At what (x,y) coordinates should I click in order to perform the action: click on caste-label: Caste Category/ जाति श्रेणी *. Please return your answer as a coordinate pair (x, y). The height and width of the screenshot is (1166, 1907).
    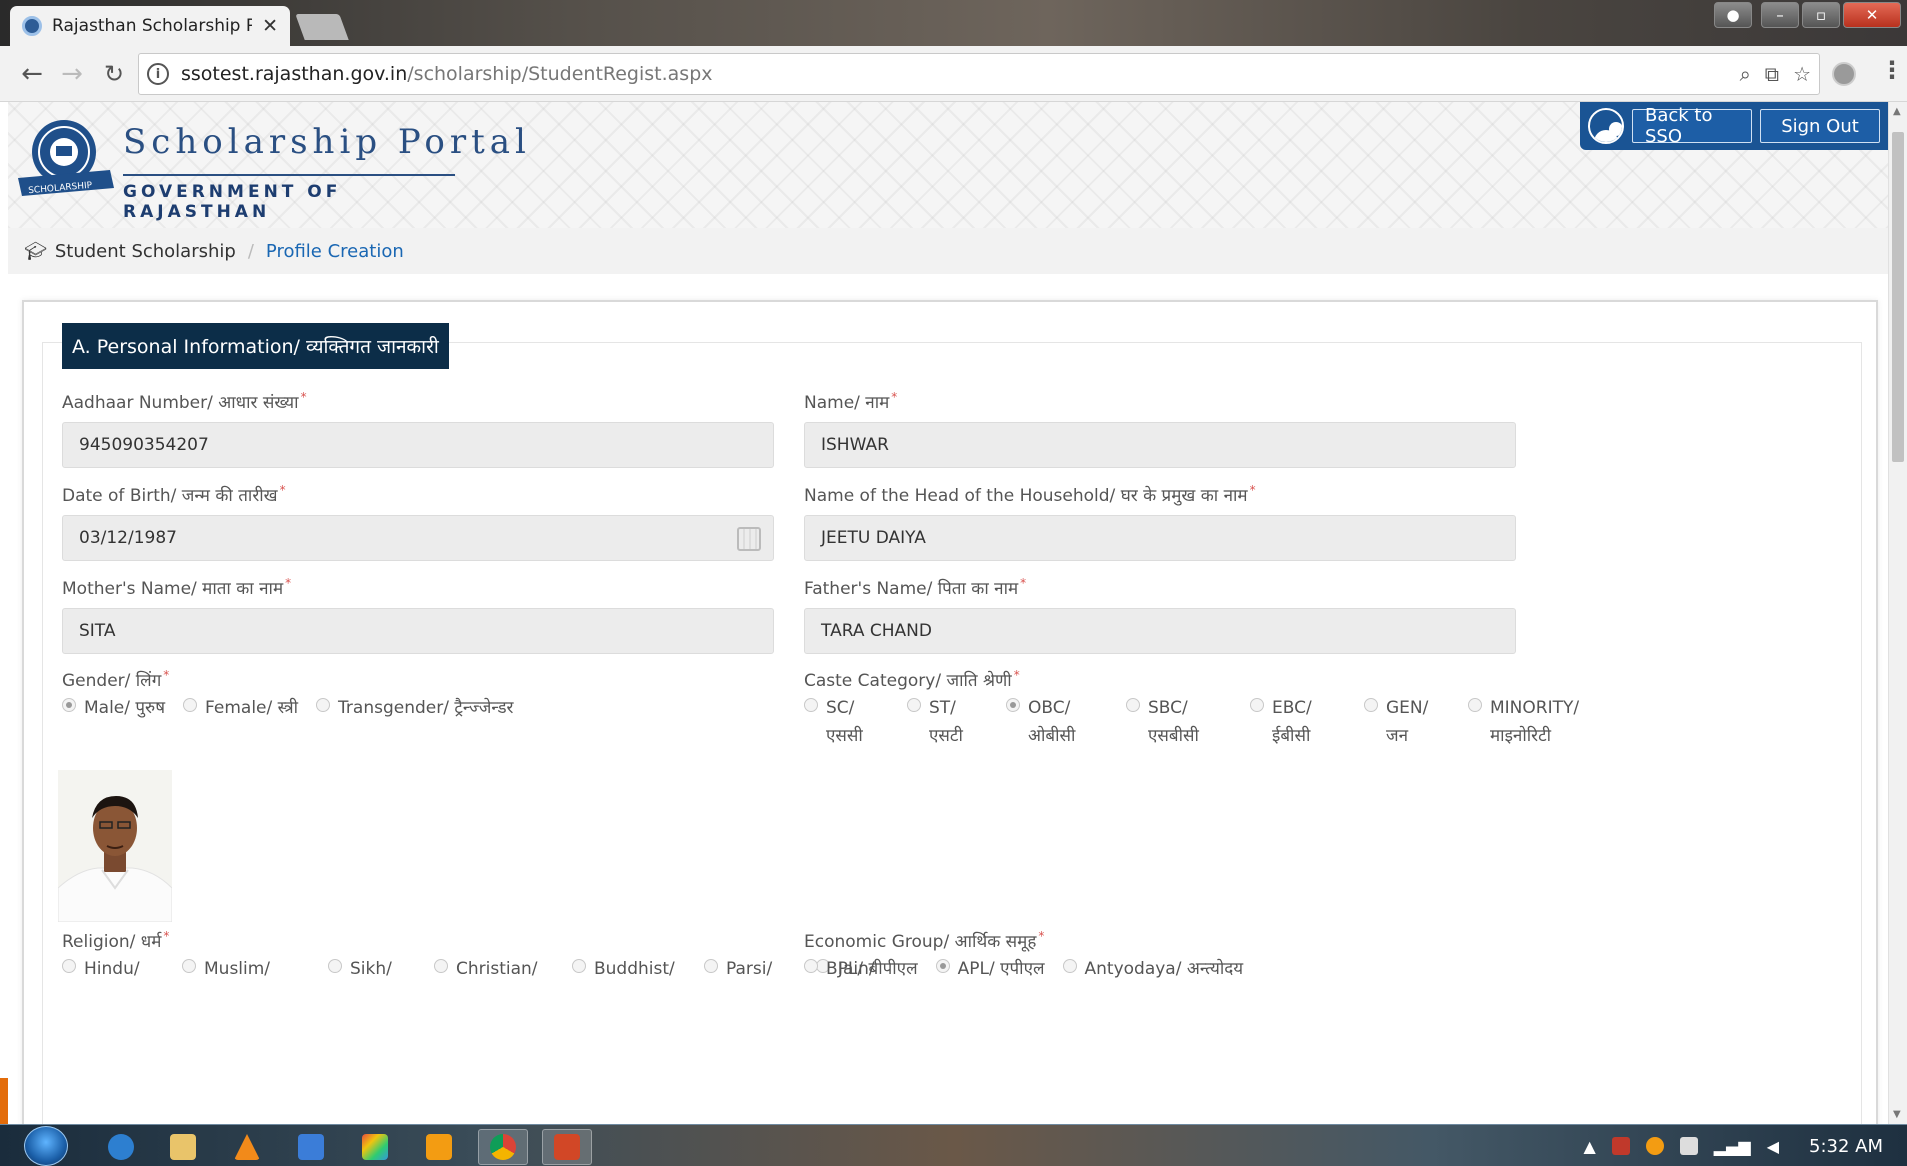
    Looking at the image, I should click on (912, 679).